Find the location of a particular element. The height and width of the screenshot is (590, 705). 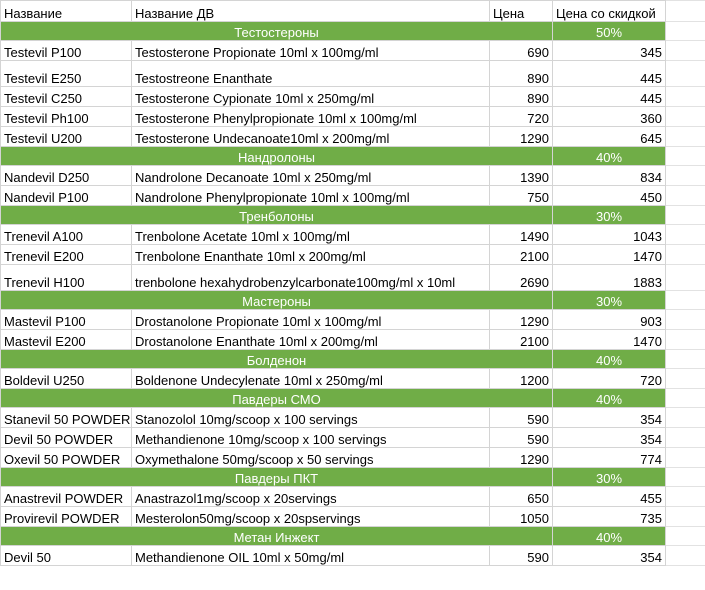

discount-price-cell: 455 is located at coordinates (609, 496).